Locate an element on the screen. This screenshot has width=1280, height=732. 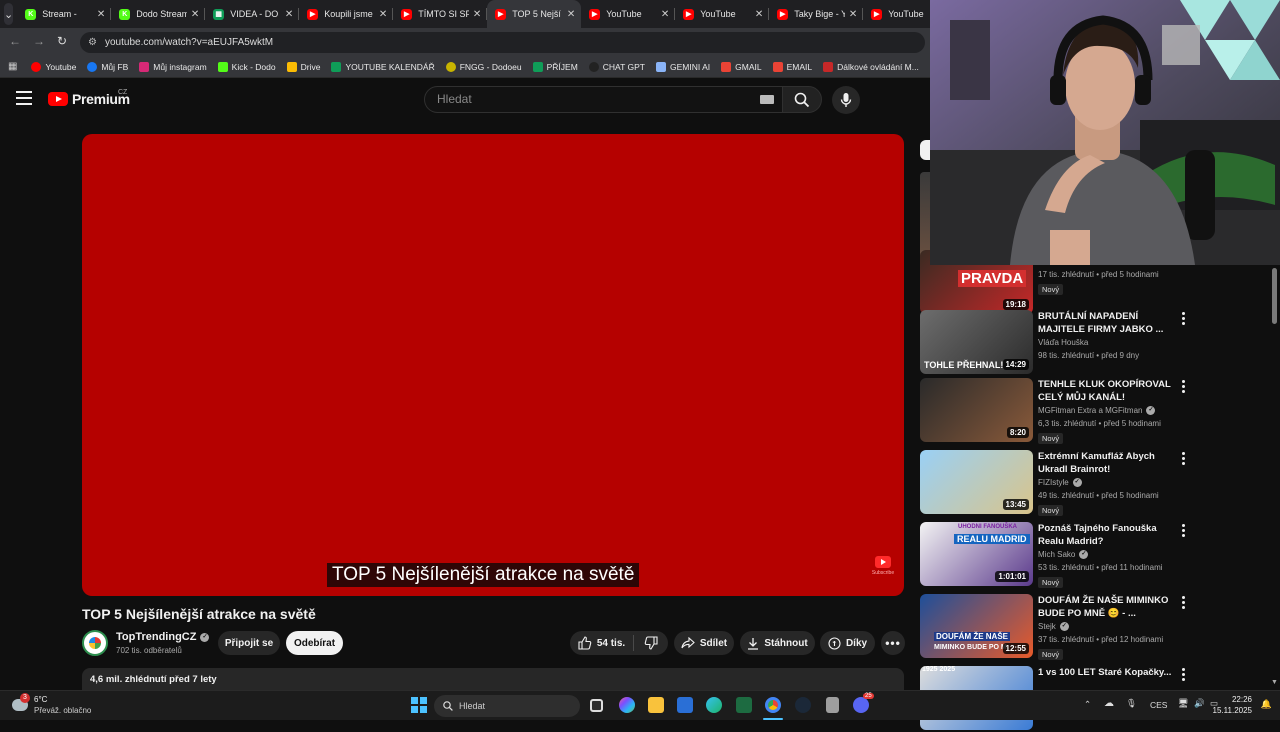
video-thumbnail: 8:20 is located at coordinates (976, 410).